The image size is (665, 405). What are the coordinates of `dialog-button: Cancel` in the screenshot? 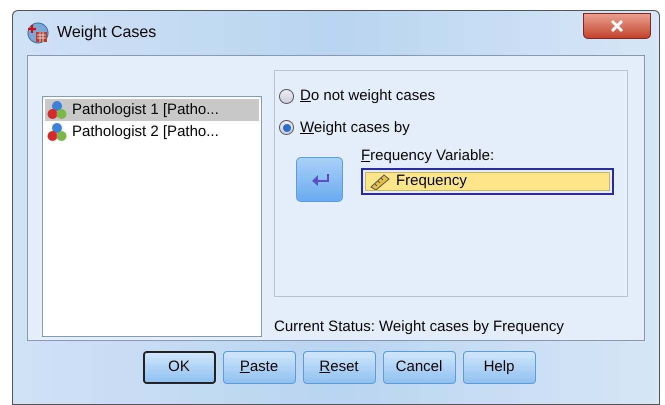 It's located at (419, 367).